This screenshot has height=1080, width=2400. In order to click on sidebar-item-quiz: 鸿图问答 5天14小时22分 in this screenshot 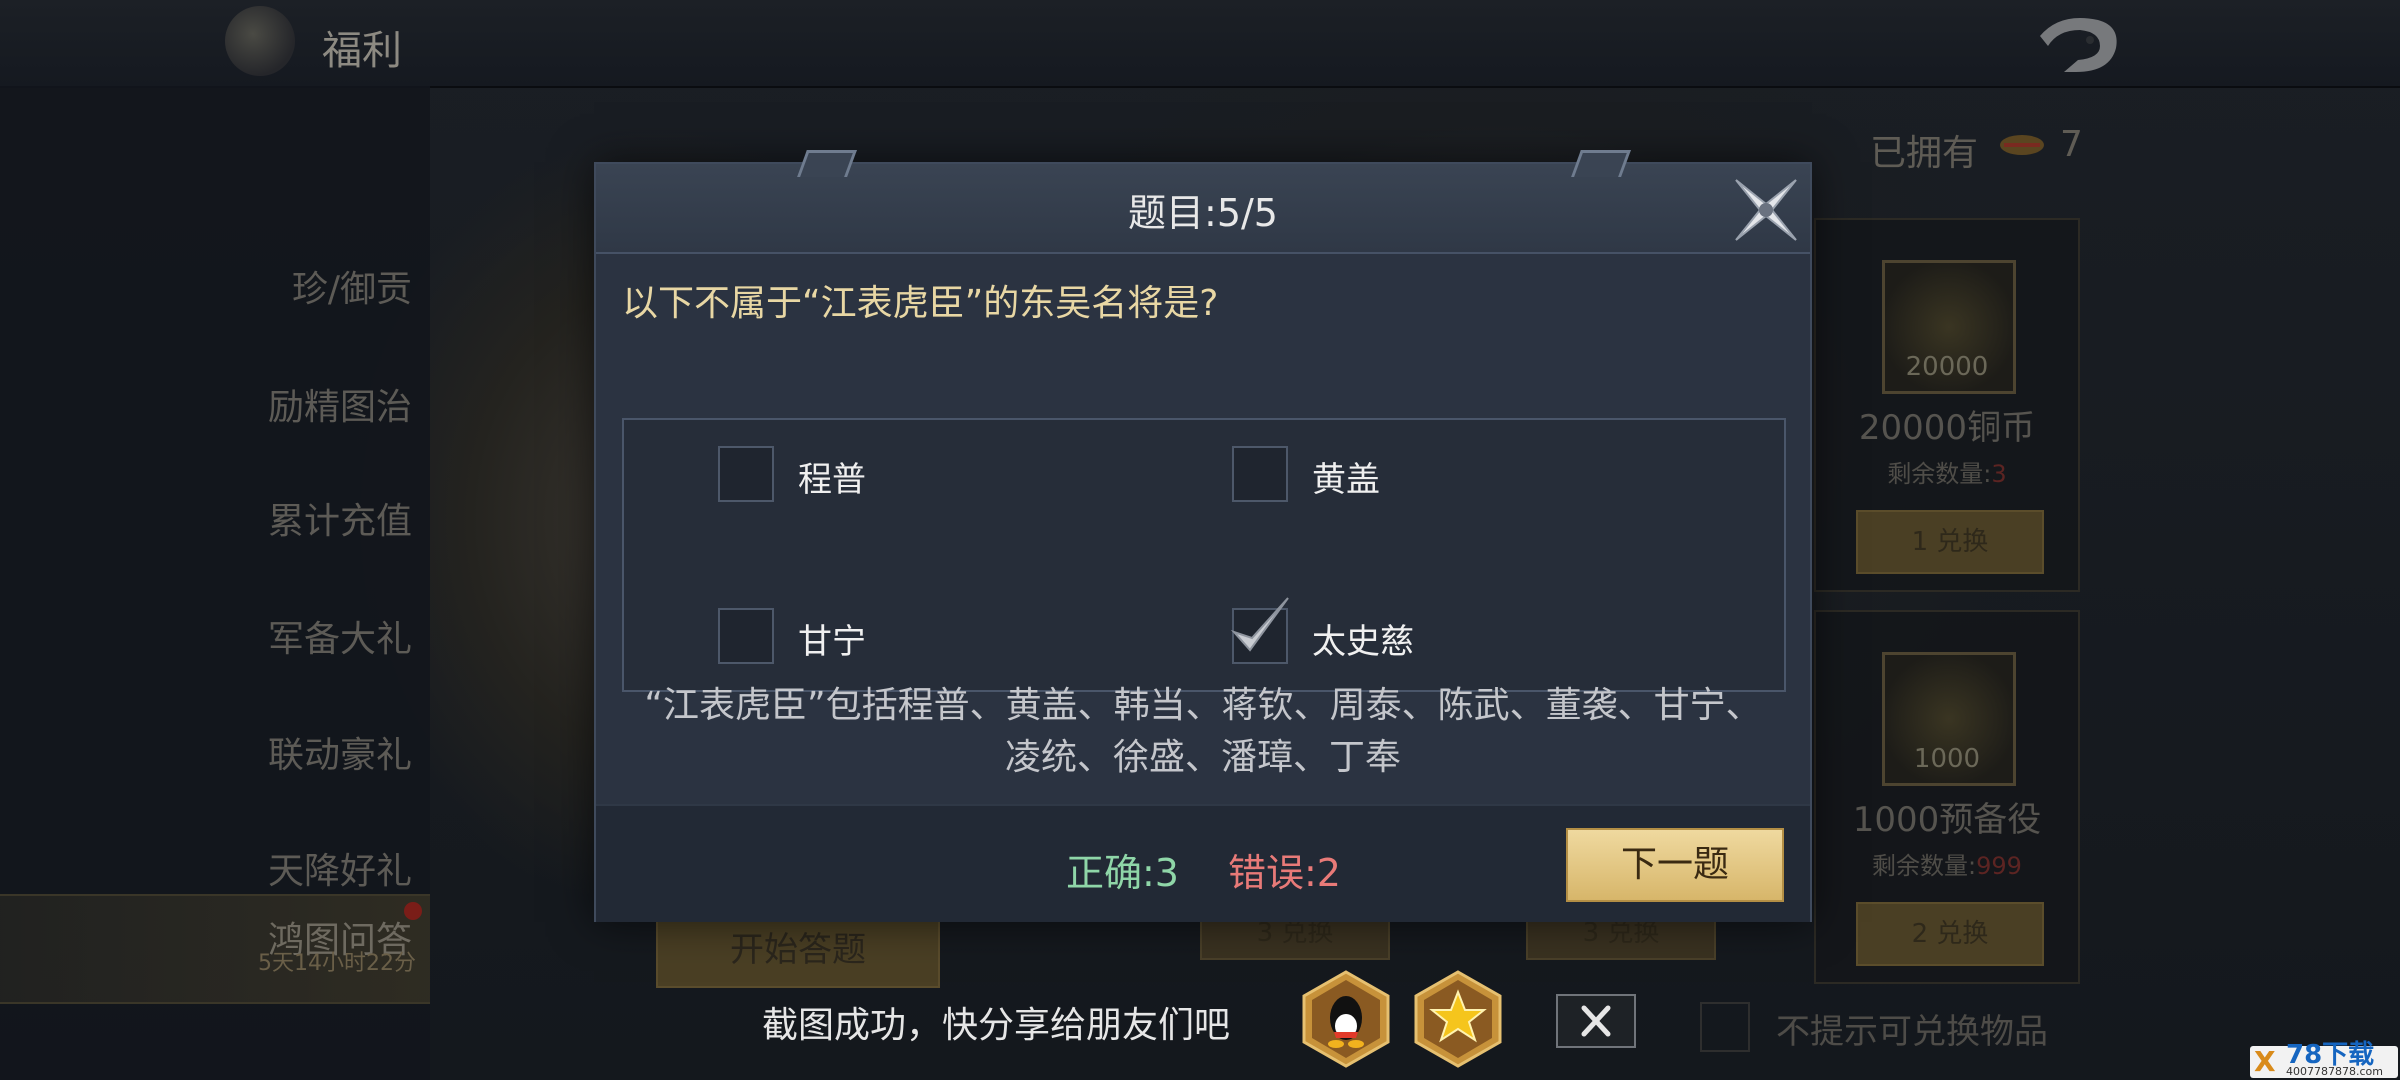, I will do `click(215, 949)`.